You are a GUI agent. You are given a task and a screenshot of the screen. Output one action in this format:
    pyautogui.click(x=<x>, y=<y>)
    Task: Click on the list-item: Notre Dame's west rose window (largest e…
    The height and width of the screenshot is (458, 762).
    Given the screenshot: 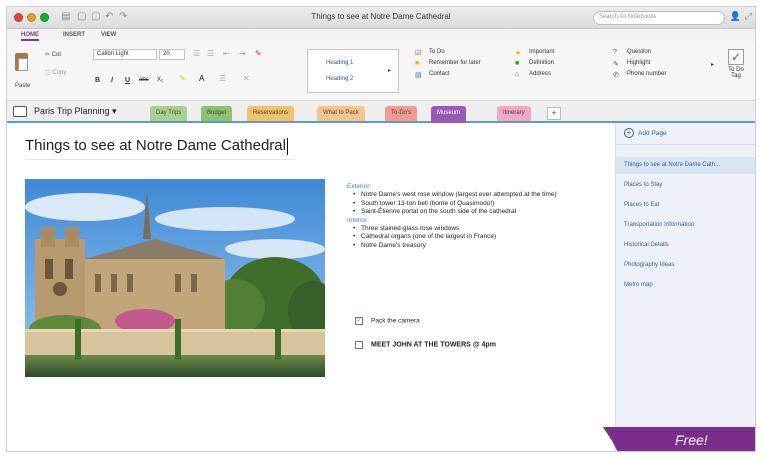 What is the action you would take?
    pyautogui.click(x=482, y=195)
    